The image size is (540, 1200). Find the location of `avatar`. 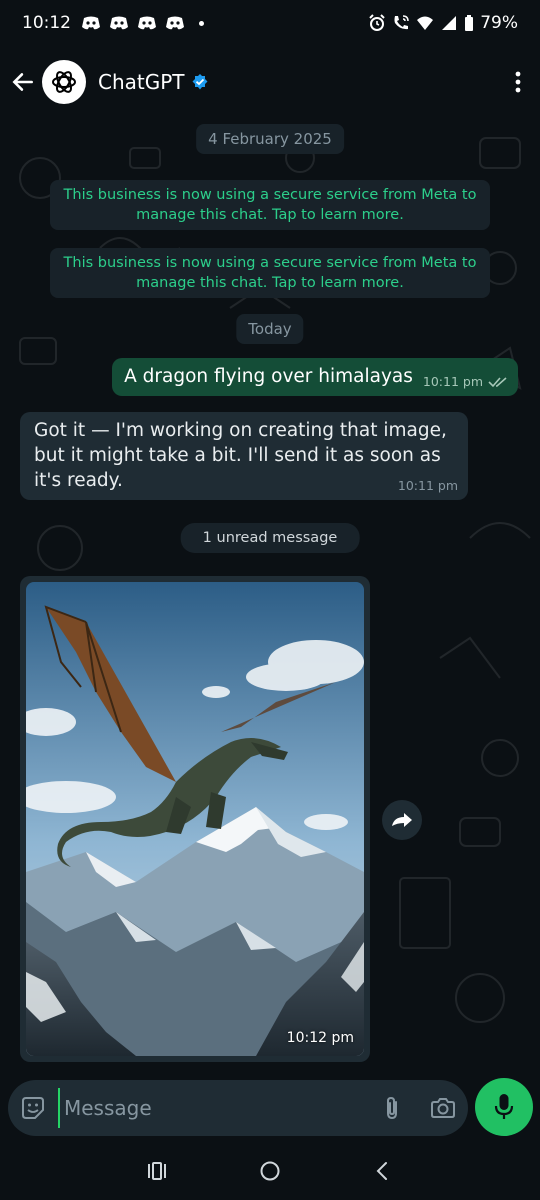

avatar is located at coordinates (64, 82).